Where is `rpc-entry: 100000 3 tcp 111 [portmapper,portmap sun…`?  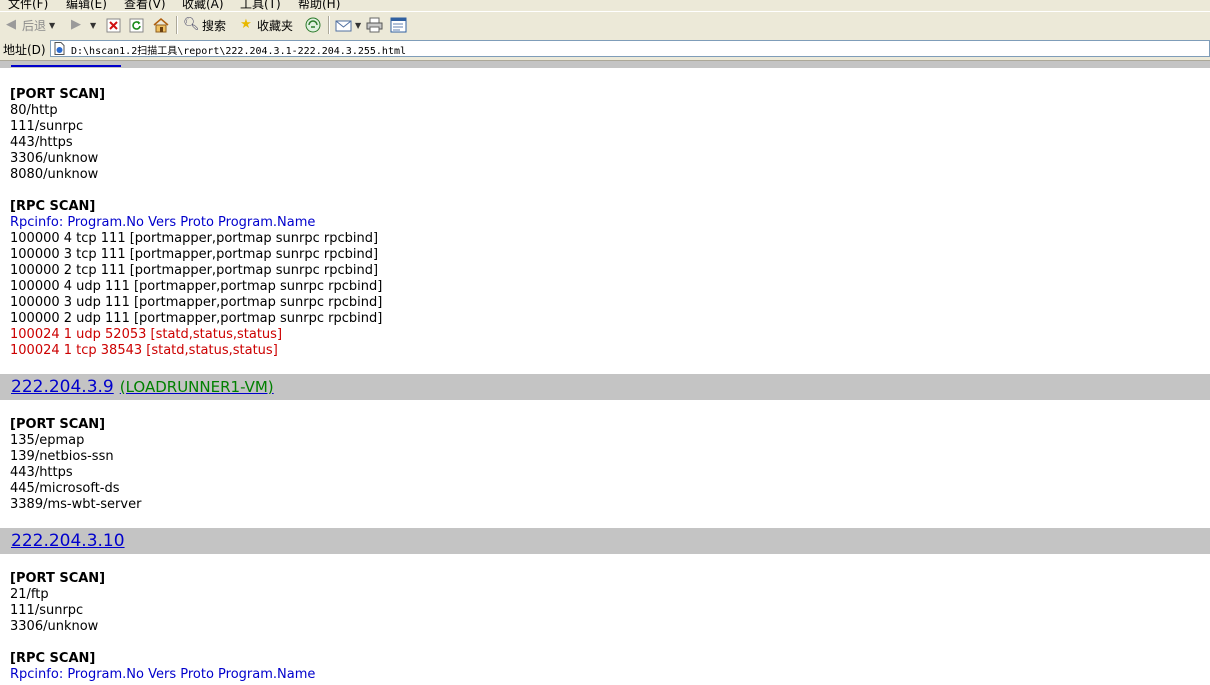
rpc-entry: 100000 3 tcp 111 [portmapper,portmap sun… is located at coordinates (194, 254).